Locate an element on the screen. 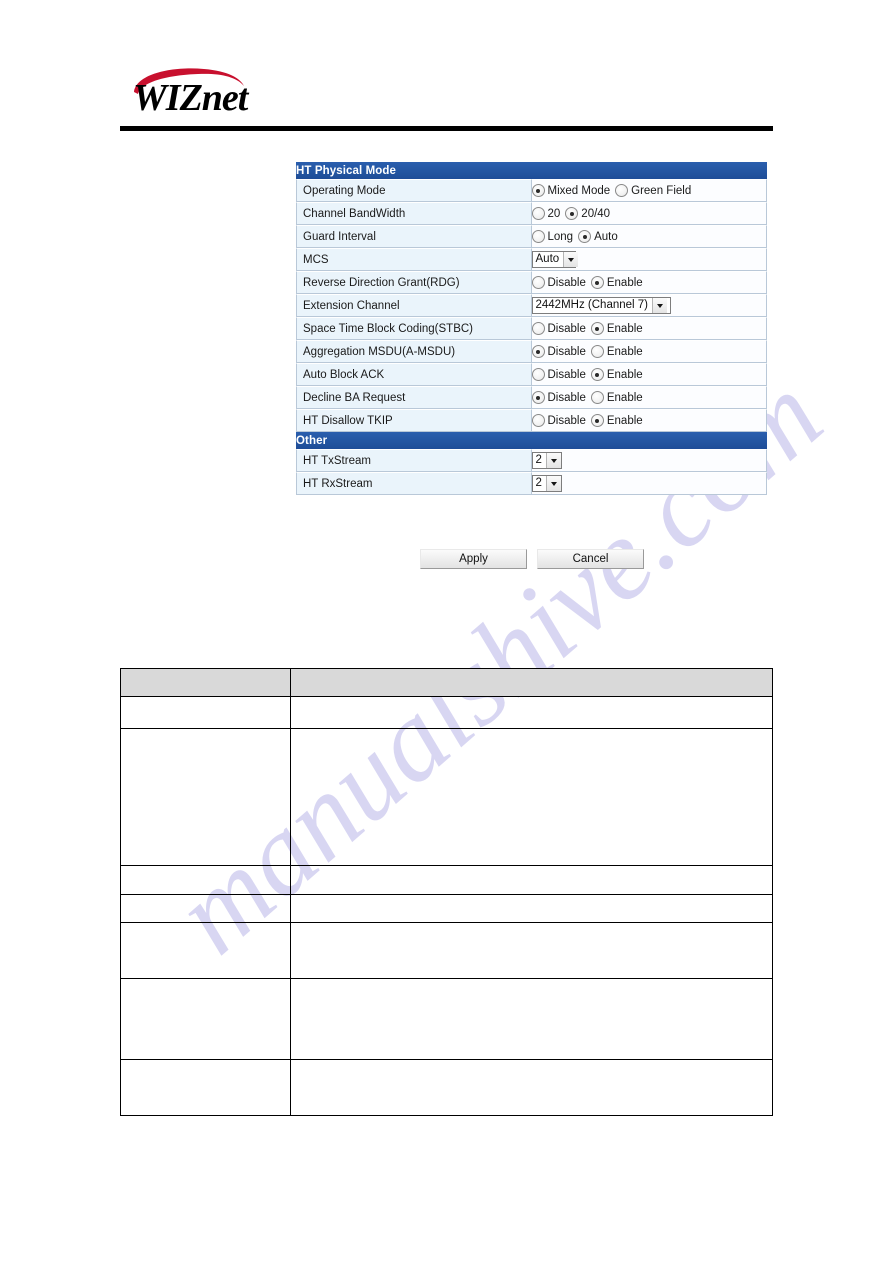 This screenshot has width=893, height=1263. radio-guard-interval-long: Long is located at coordinates (552, 236).